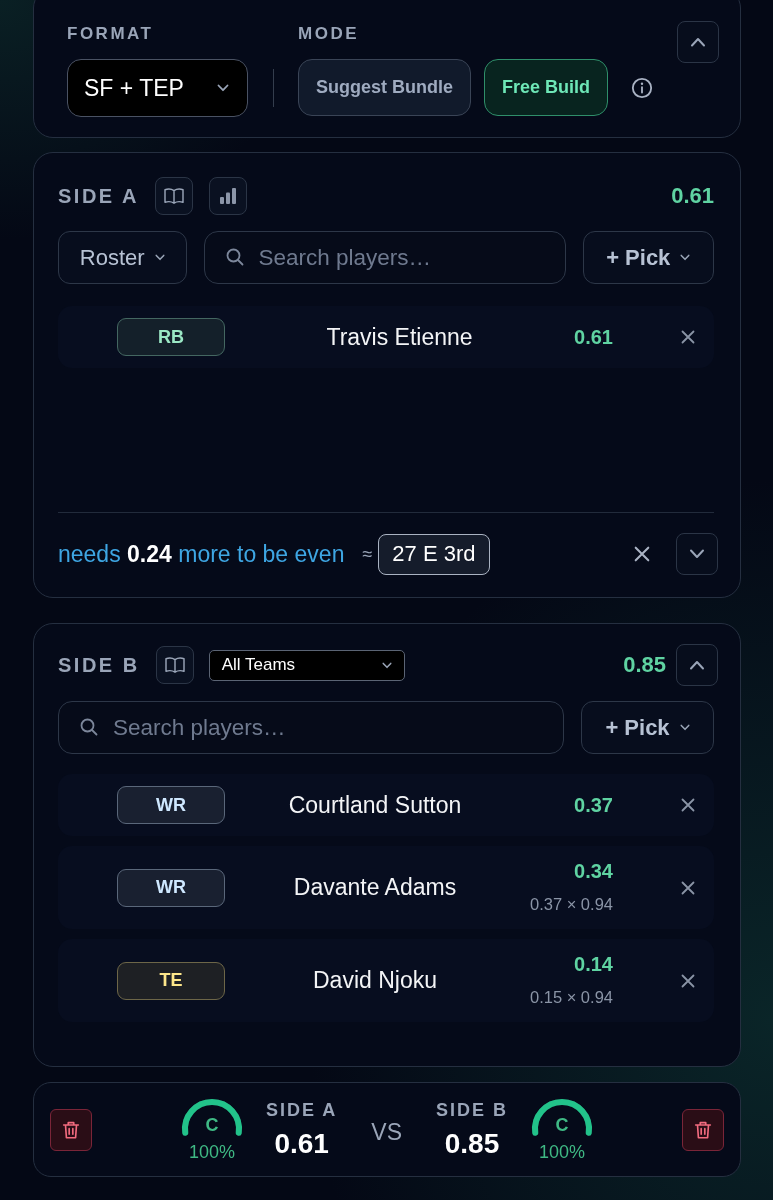 This screenshot has width=773, height=1200. What do you see at coordinates (642, 87) in the screenshot?
I see `info-icon` at bounding box center [642, 87].